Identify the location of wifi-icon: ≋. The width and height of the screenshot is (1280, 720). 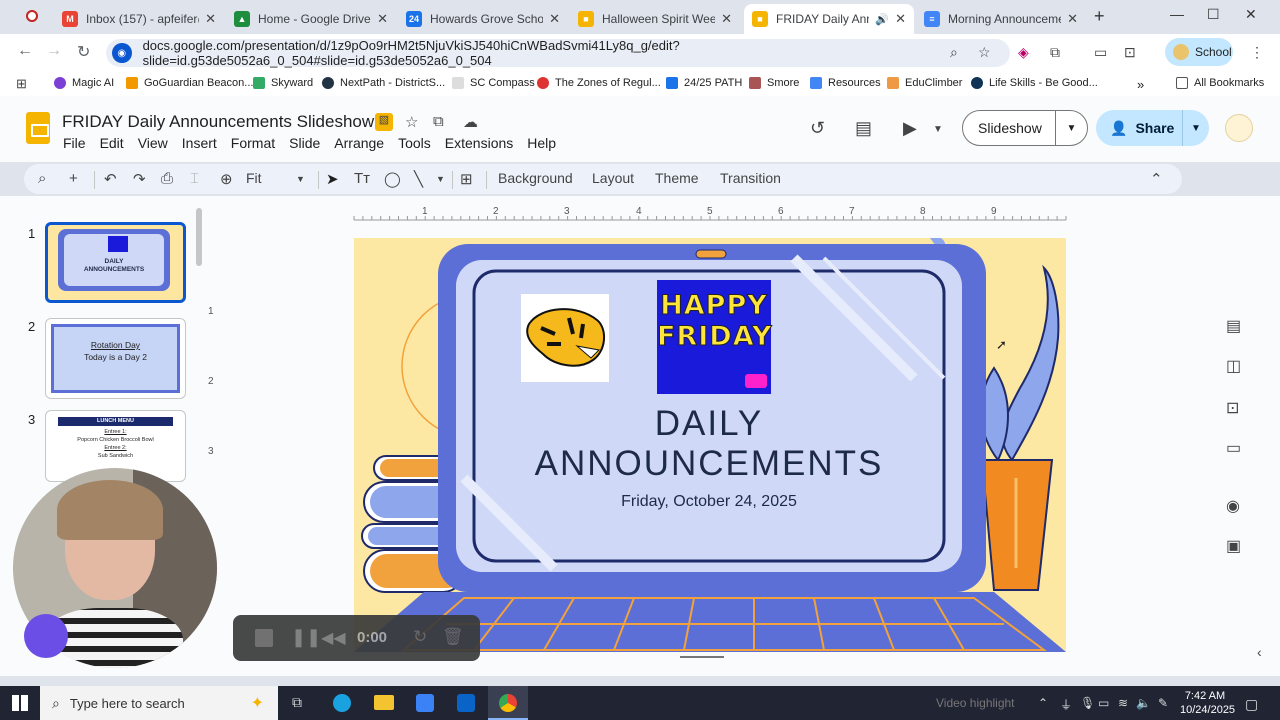
(1123, 703).